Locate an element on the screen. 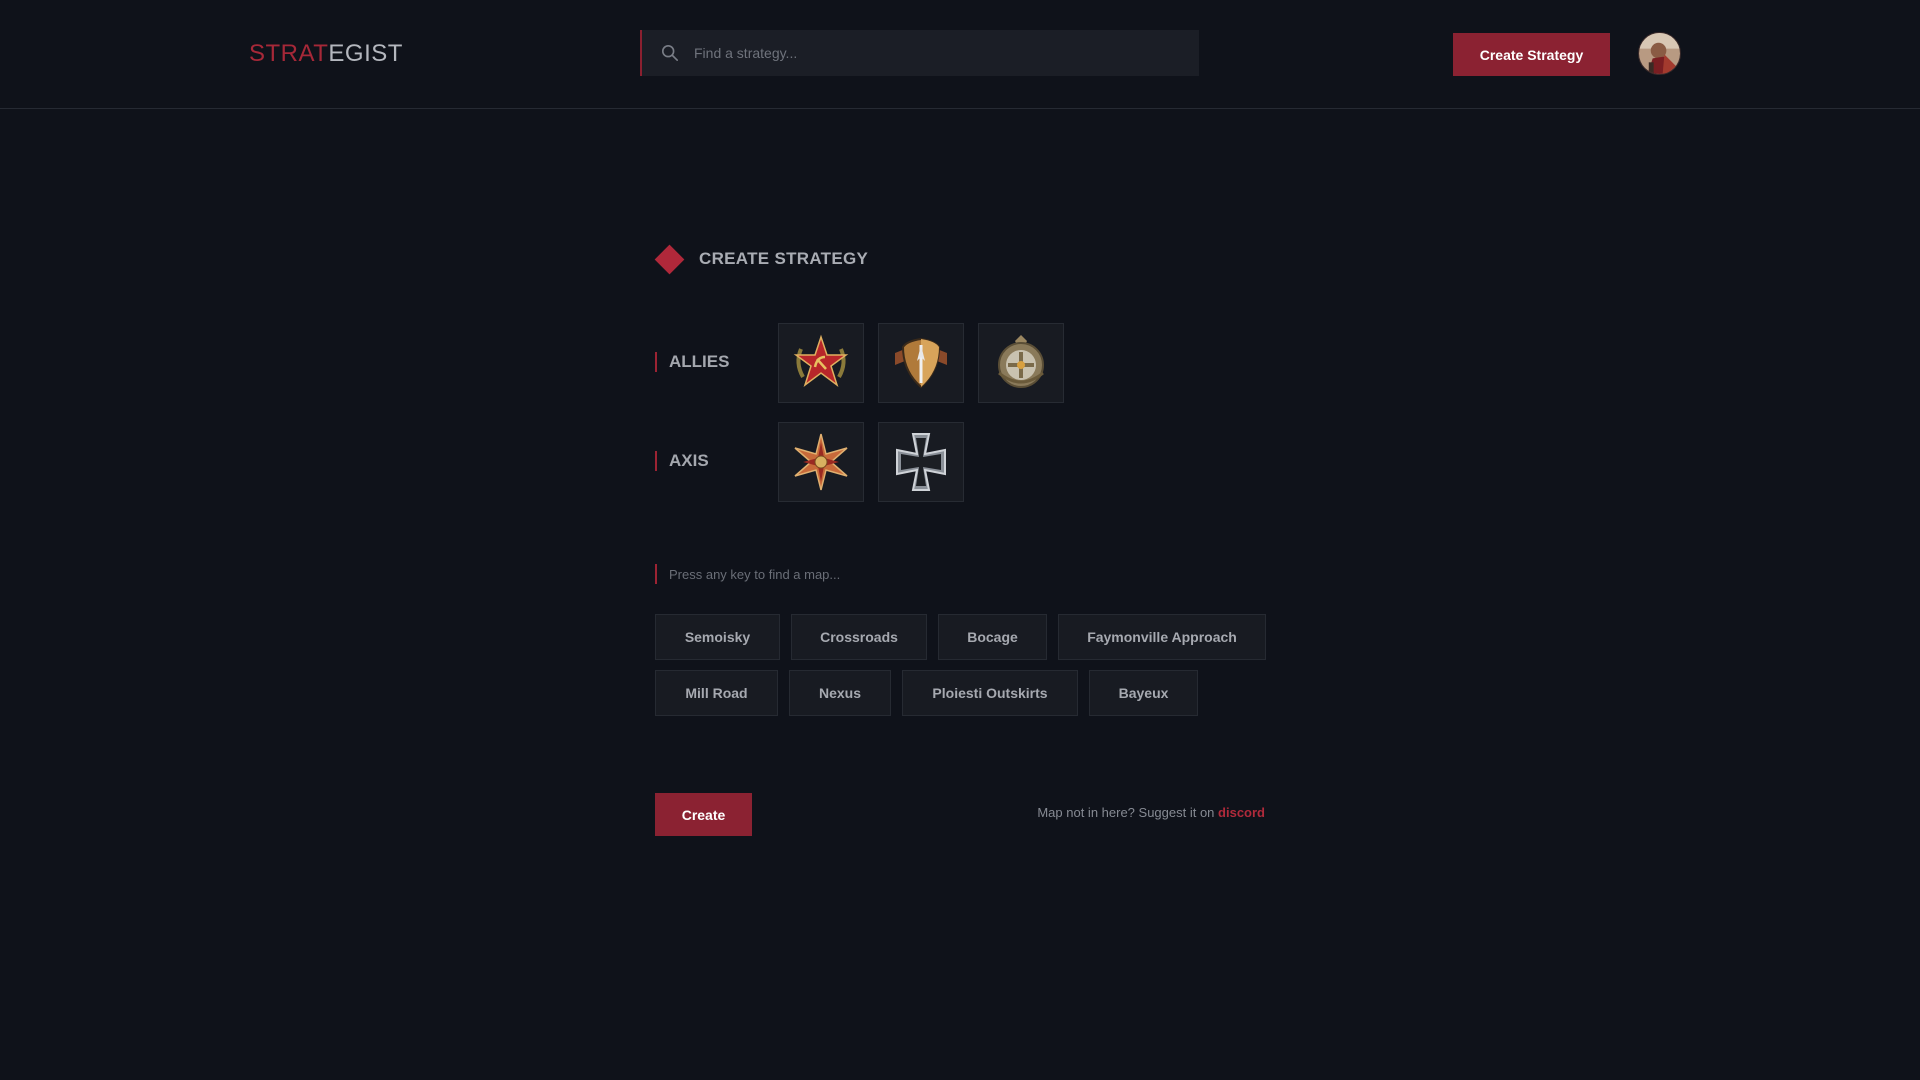 This screenshot has height=1080, width=1920. search-icon is located at coordinates (670, 53).